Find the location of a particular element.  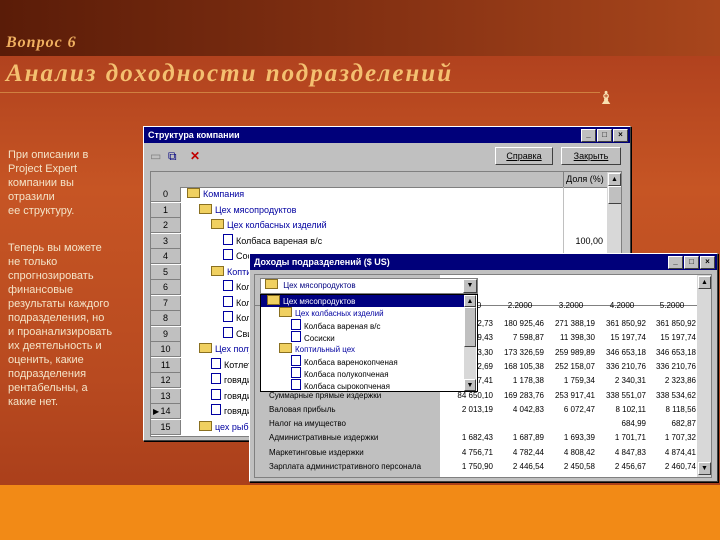

period-column-header: 3.2000 is located at coordinates (571, 306).